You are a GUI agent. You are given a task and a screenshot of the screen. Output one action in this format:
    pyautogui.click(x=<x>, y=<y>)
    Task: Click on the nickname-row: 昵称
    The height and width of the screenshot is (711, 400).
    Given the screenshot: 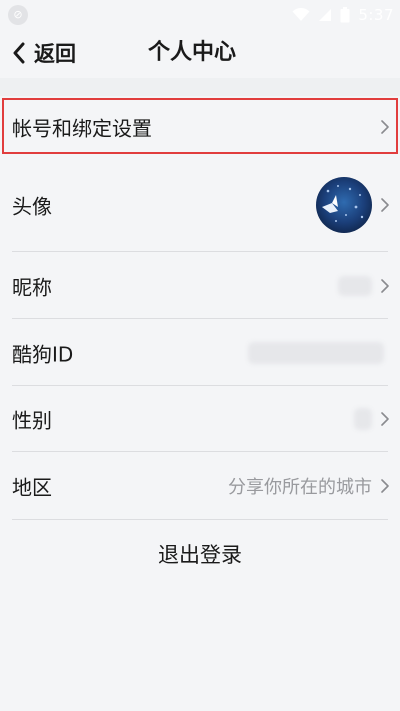 What is the action you would take?
    pyautogui.click(x=200, y=285)
    